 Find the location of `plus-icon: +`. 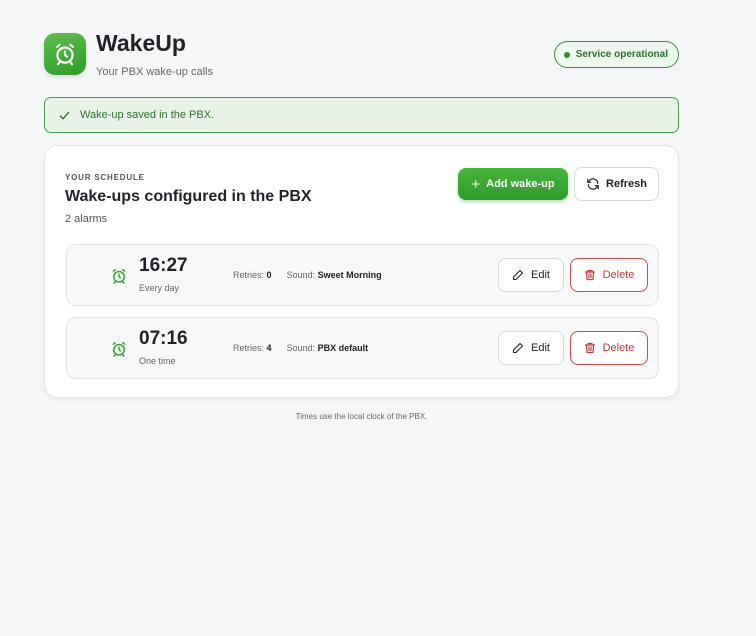

plus-icon: + is located at coordinates (476, 184).